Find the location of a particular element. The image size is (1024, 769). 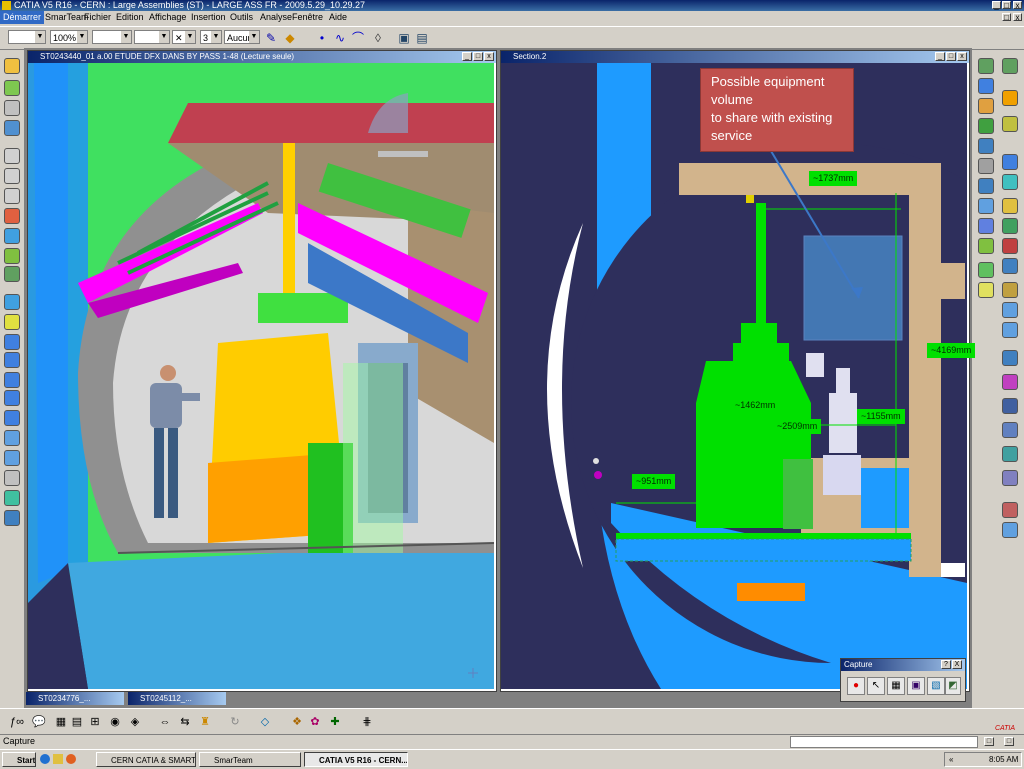

fit-all-in-icon is located at coordinates (12, 322).